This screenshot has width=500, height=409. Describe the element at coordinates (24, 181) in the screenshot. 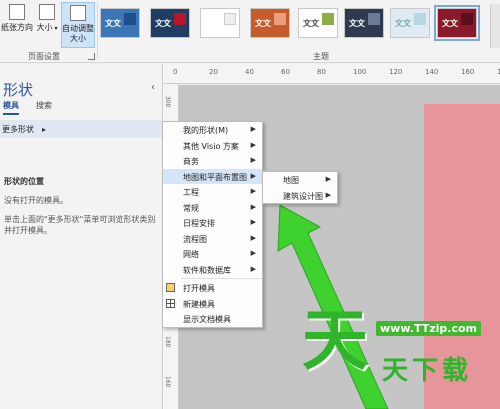

I see `stencil-location-heading: 形状的位置` at that location.